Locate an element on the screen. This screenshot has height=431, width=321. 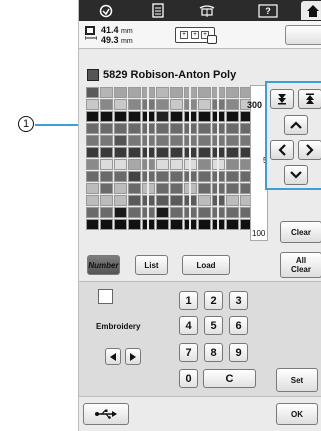
tab-needle is located at coordinates (106, 10).